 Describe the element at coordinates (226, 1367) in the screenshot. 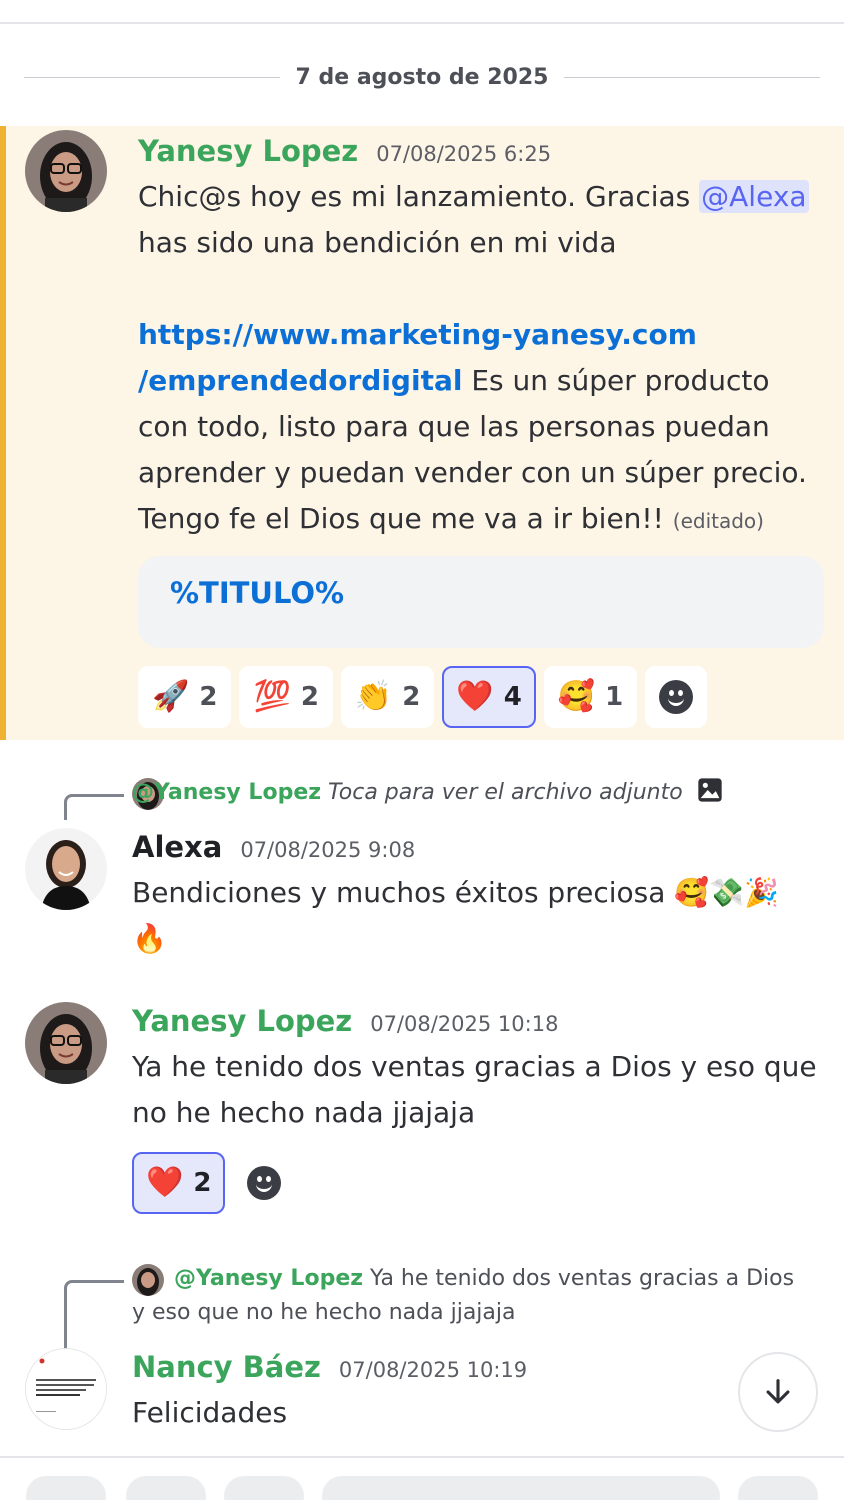

I see `author-name: Nancy Báez` at that location.